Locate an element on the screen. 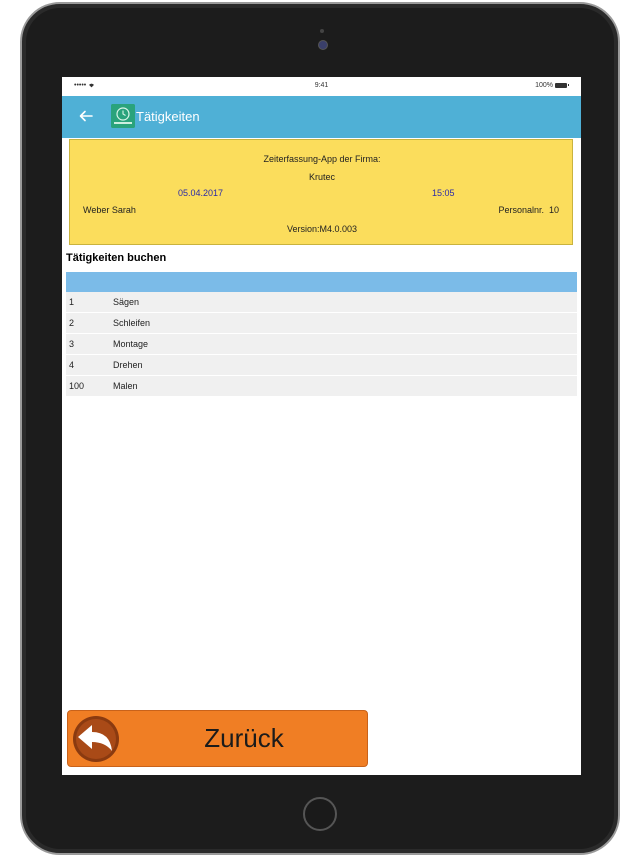  back-button-label: Zurück is located at coordinates (244, 738).